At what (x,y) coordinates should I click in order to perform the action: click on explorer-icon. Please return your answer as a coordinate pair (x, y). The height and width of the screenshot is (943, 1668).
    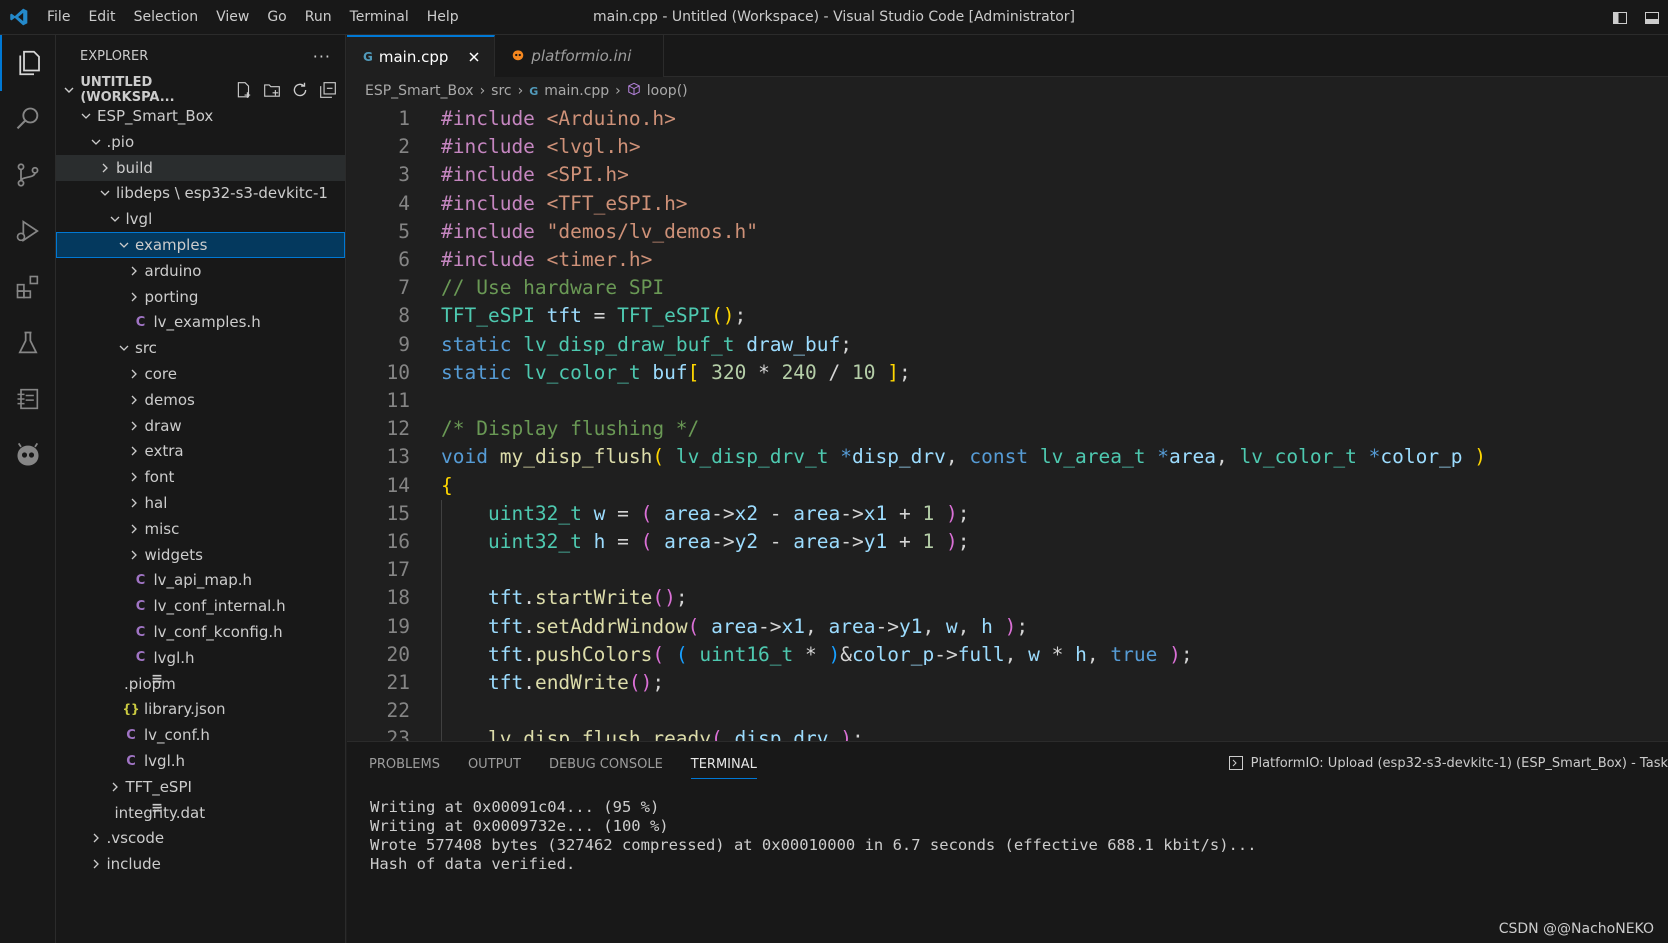
    Looking at the image, I should click on (28, 63).